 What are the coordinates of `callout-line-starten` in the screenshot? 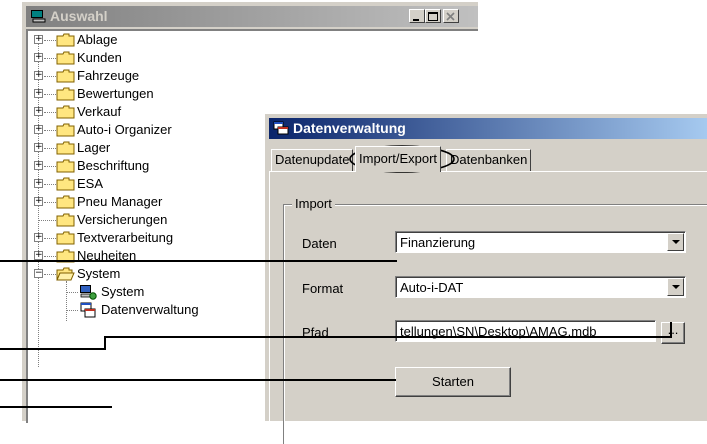 It's located at (267, 380).